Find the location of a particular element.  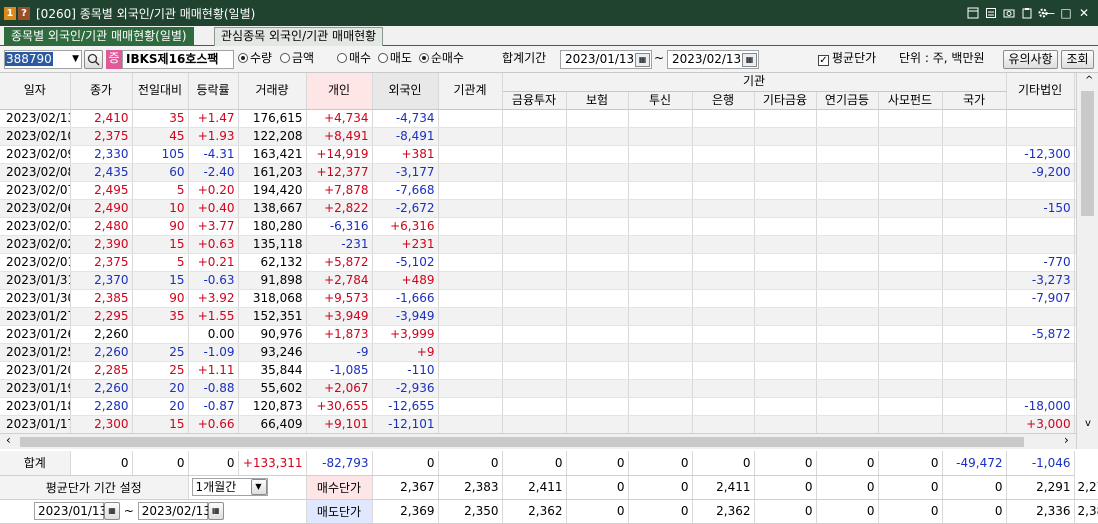

cell-change: 25 is located at coordinates (160, 370).